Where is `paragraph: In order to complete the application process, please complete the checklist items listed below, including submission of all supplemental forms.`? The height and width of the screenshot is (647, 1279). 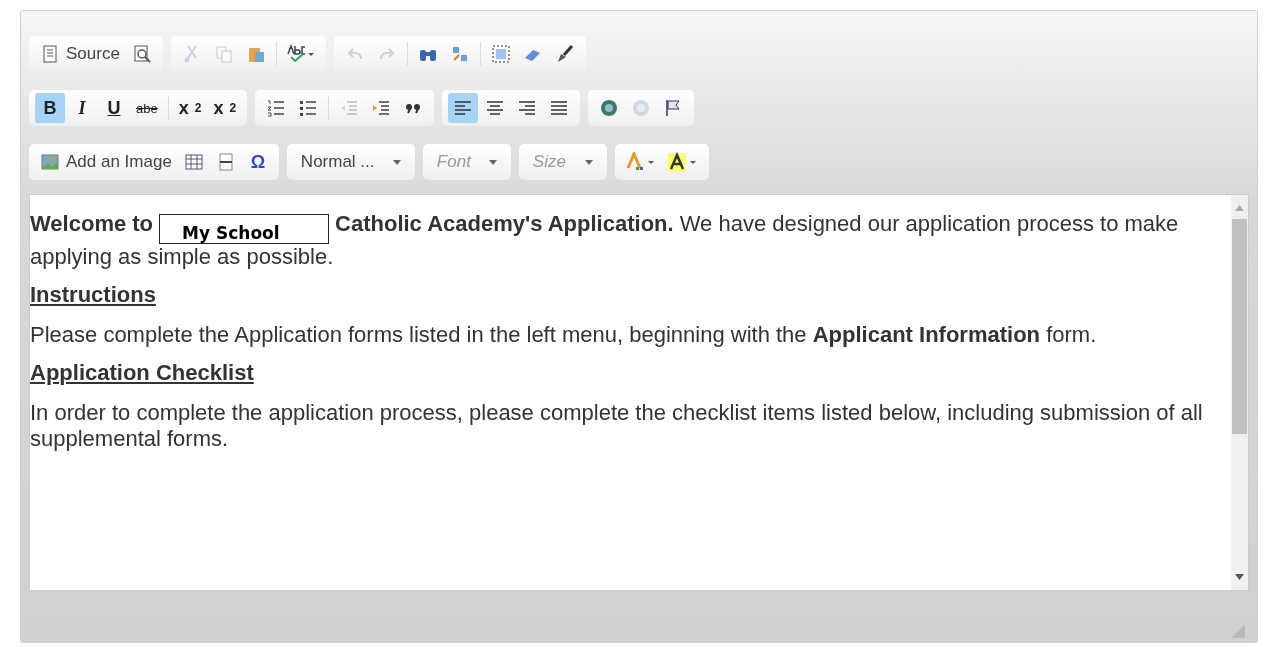 paragraph: In order to complete the application process, please complete the checklist items listed below, including submission of all supplemental forms. is located at coordinates (617, 426).